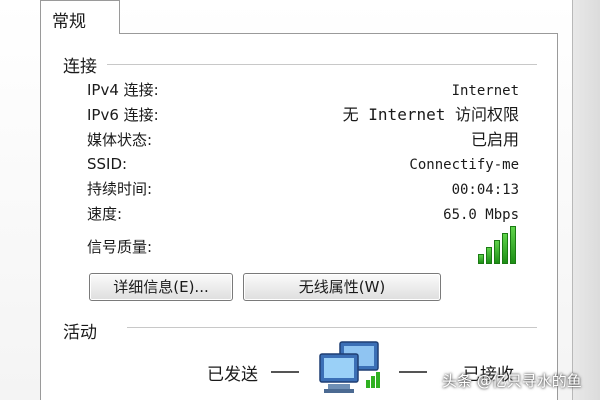 The height and width of the screenshot is (400, 600). What do you see at coordinates (285, 372) in the screenshot?
I see `sent-dash` at bounding box center [285, 372].